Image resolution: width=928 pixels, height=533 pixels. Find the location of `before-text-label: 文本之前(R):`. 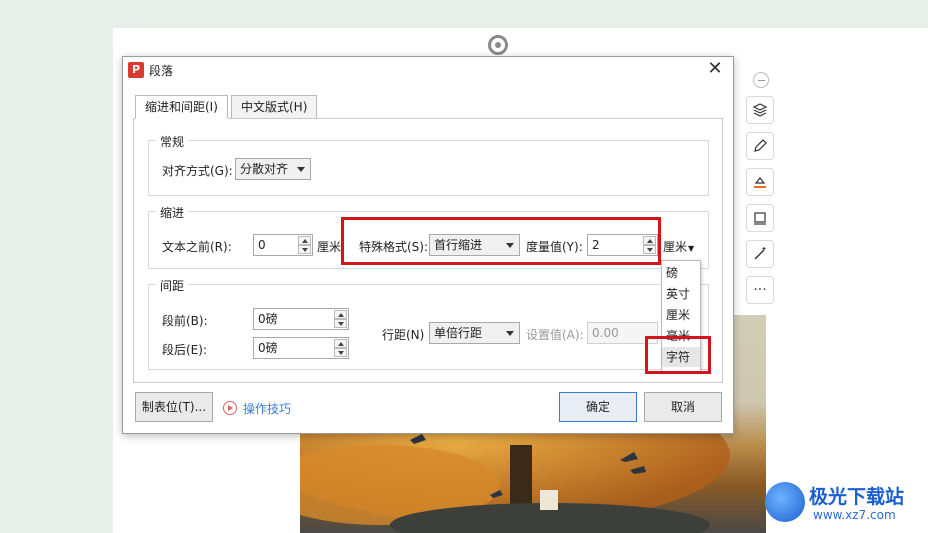

before-text-label: 文本之前(R): is located at coordinates (197, 247).